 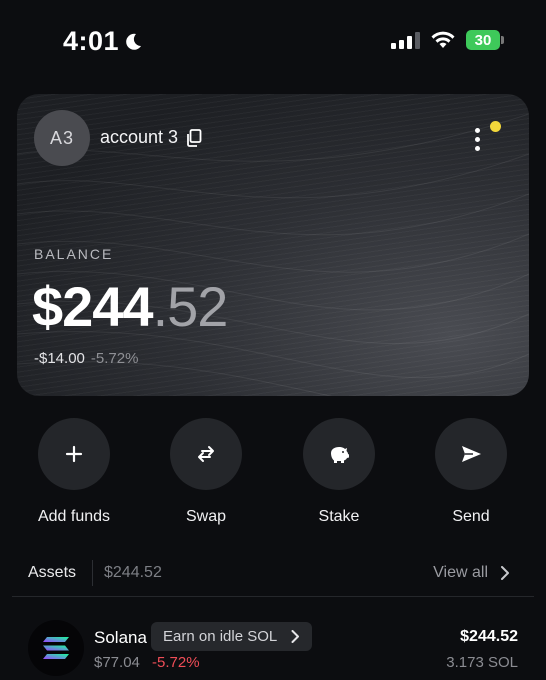 I want to click on asset-name: Solana, so click(x=120, y=637).